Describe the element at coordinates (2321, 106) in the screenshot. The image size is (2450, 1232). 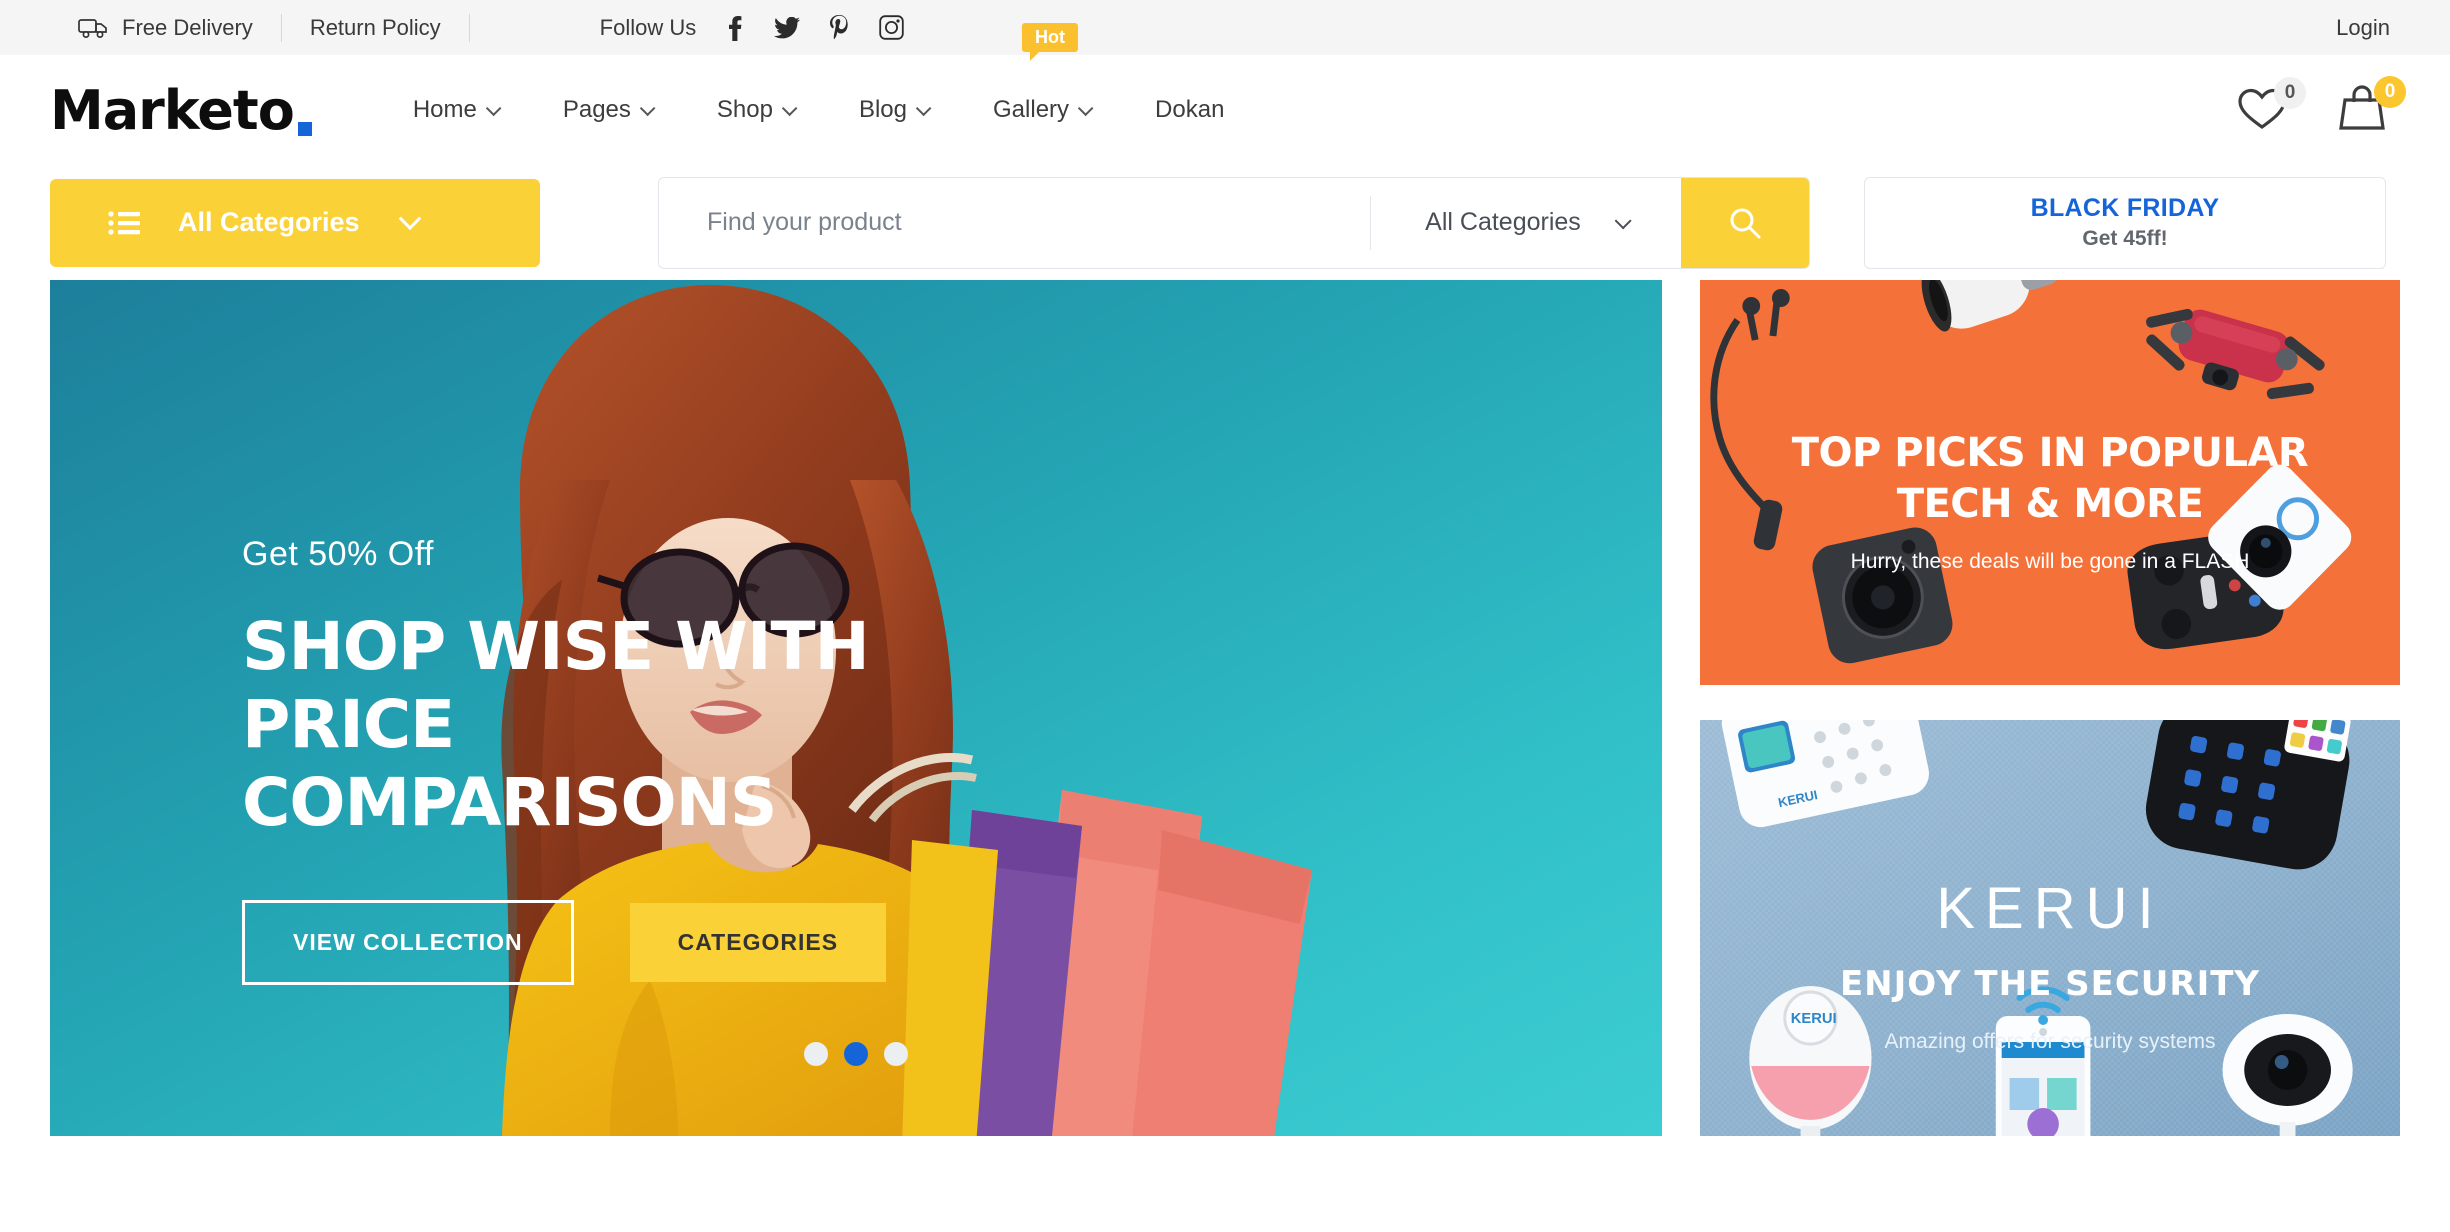
I see `header-actions: 0 0` at that location.